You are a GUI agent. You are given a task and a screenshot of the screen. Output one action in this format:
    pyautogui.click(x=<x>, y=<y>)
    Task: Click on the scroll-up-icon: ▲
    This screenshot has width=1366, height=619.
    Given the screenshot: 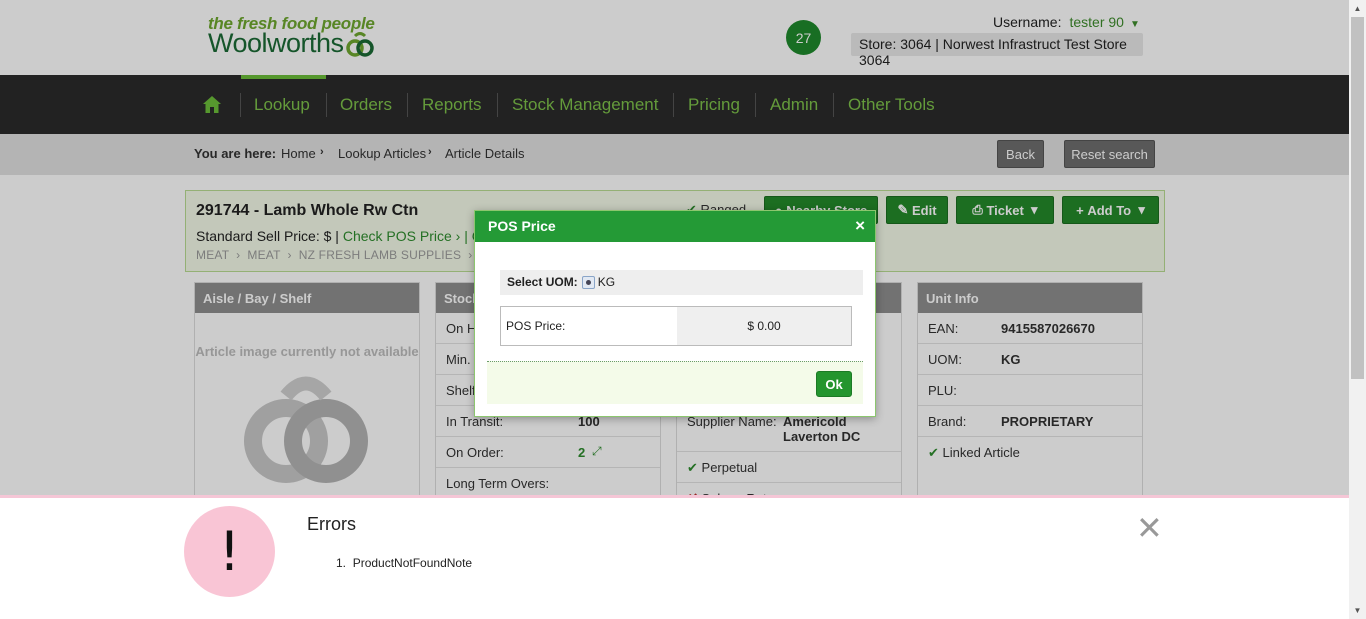 What is the action you would take?
    pyautogui.click(x=1357, y=8)
    